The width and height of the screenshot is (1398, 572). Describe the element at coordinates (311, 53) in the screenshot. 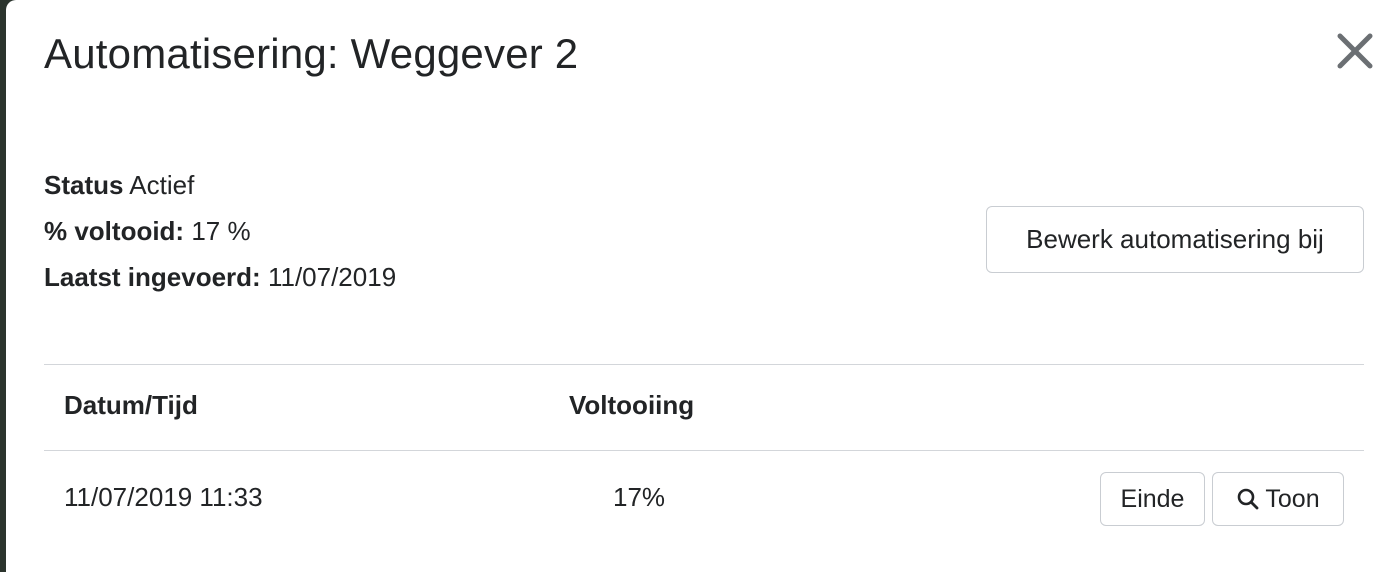

I see `modal-title: Automatisering: Weggever 2` at that location.